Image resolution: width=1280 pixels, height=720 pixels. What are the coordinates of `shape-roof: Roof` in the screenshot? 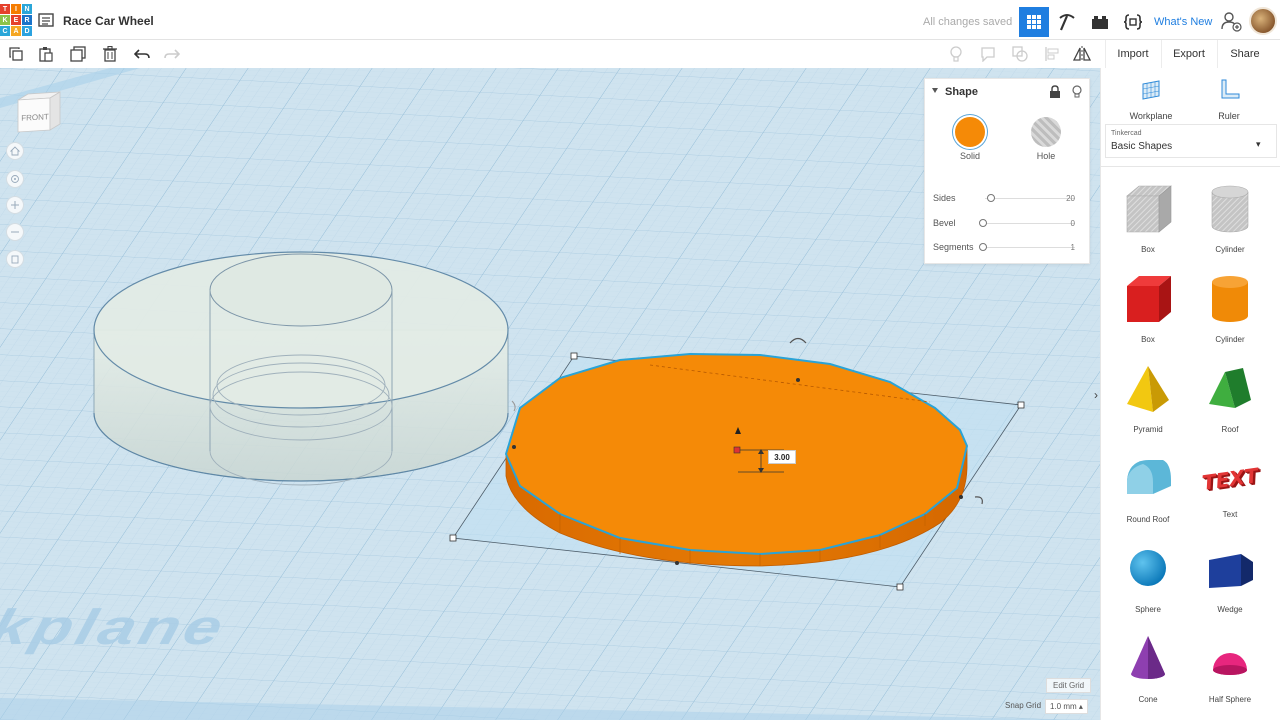 It's located at (1230, 397).